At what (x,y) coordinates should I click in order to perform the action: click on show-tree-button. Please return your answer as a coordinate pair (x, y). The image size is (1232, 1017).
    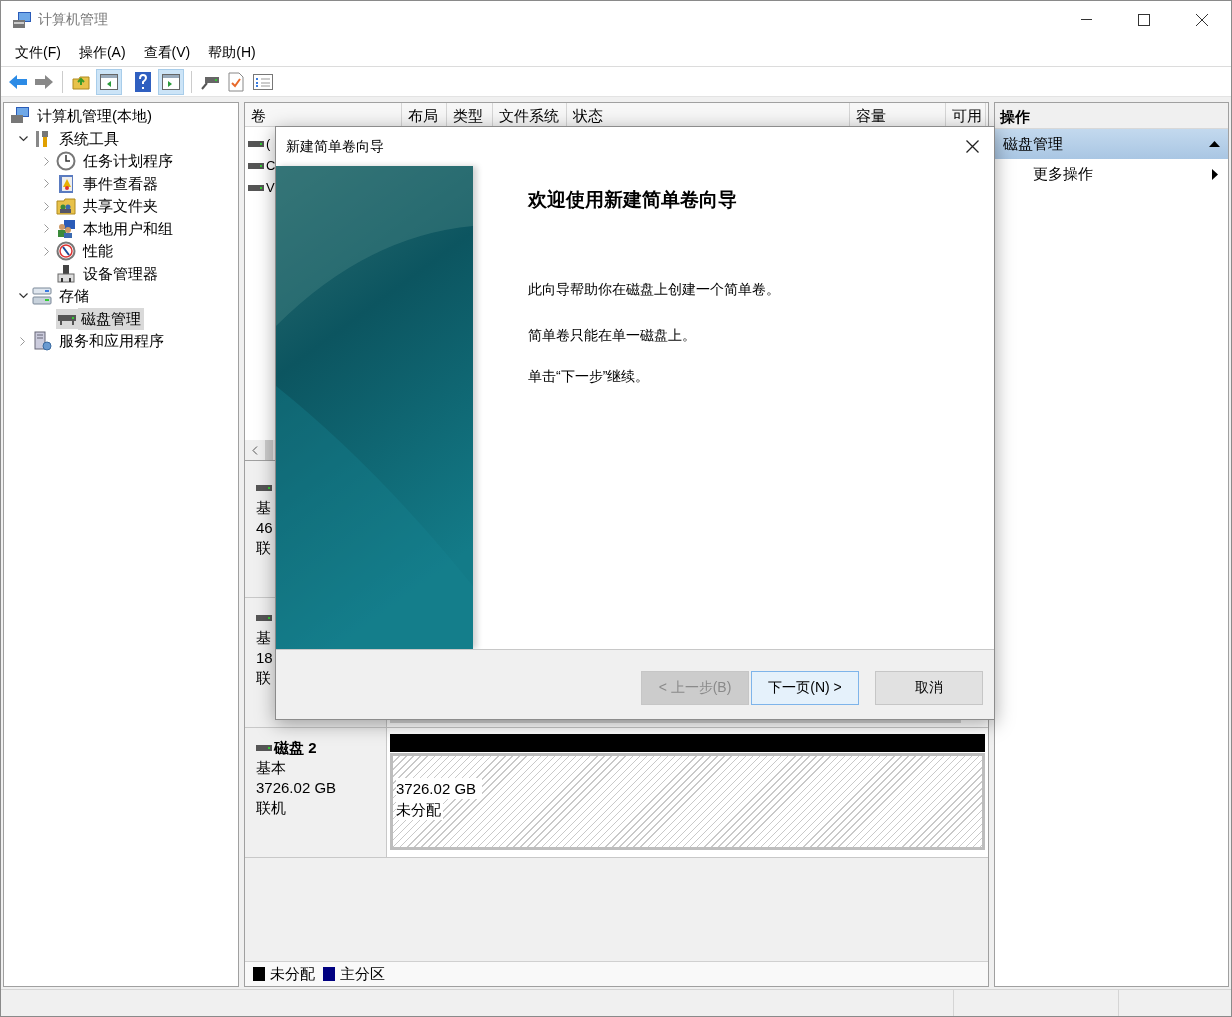
    Looking at the image, I should click on (109, 81).